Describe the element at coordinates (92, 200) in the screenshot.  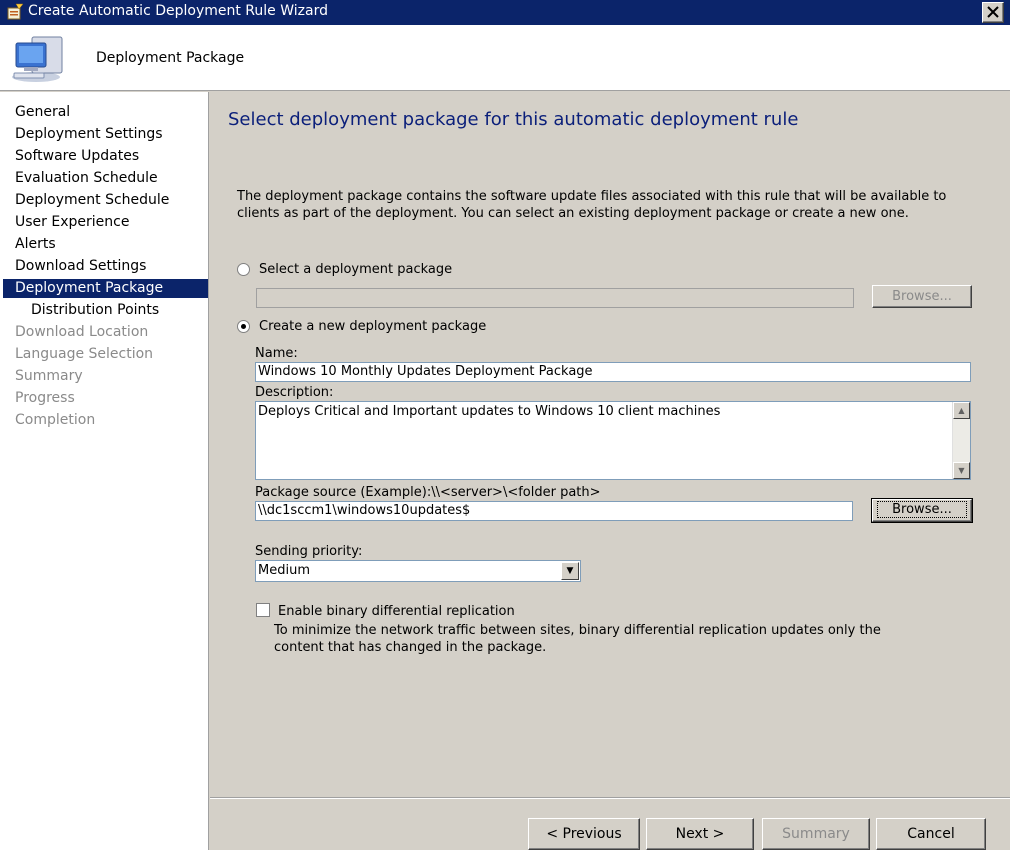
I see `step-deployment-schedule: Deployment Schedule` at that location.